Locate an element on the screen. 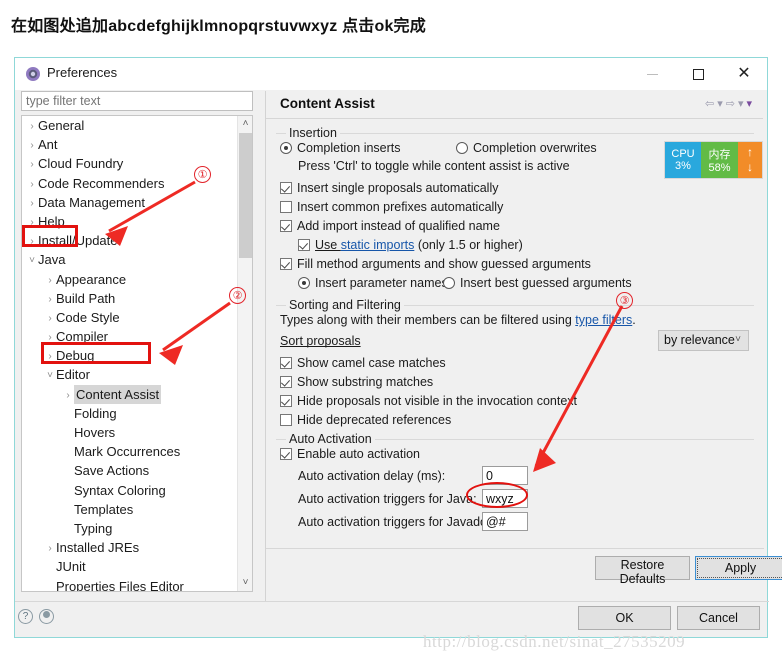 Image resolution: width=782 pixels, height=659 pixels. hide-deprecated-checkbox: Hide deprecated references is located at coordinates (365, 420).